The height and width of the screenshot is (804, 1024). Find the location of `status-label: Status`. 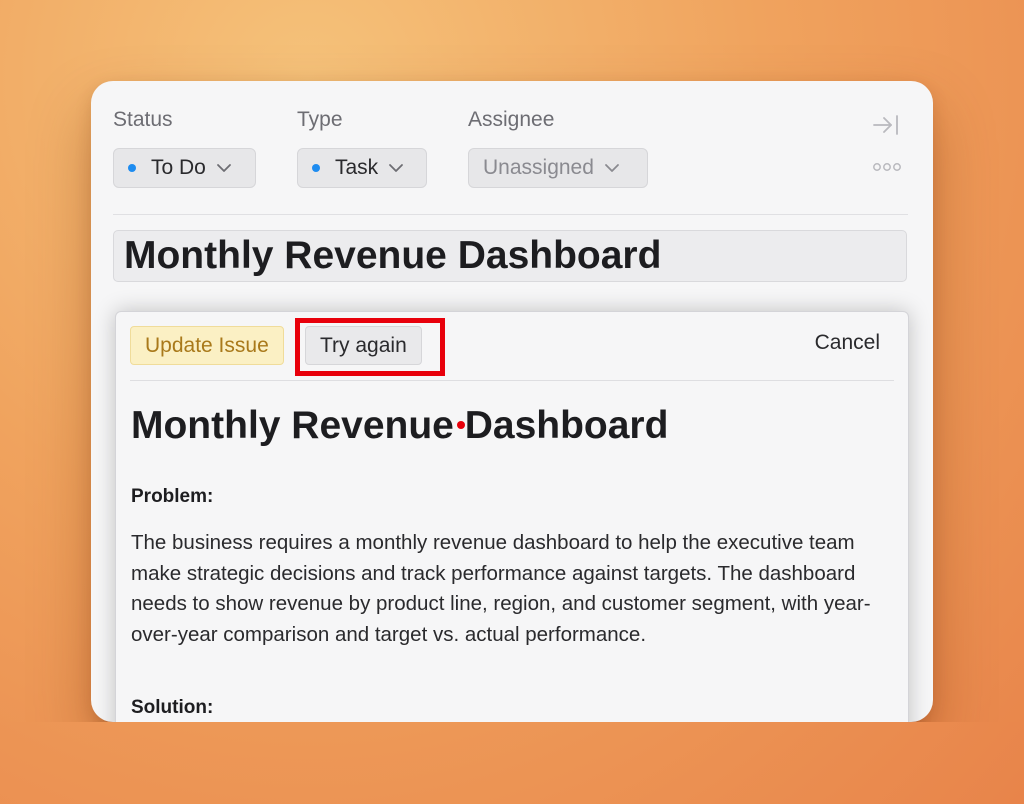

status-label: Status is located at coordinates (143, 119).